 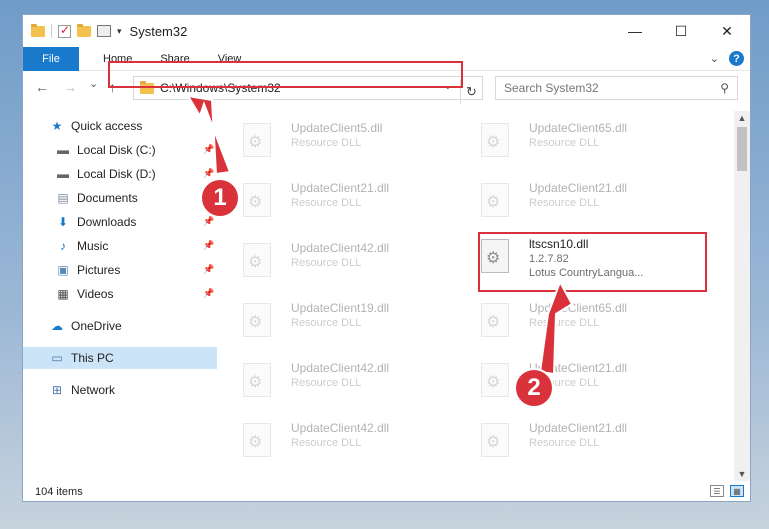 What do you see at coordinates (556, 327) in the screenshot?
I see `arrow-two` at bounding box center [556, 327].